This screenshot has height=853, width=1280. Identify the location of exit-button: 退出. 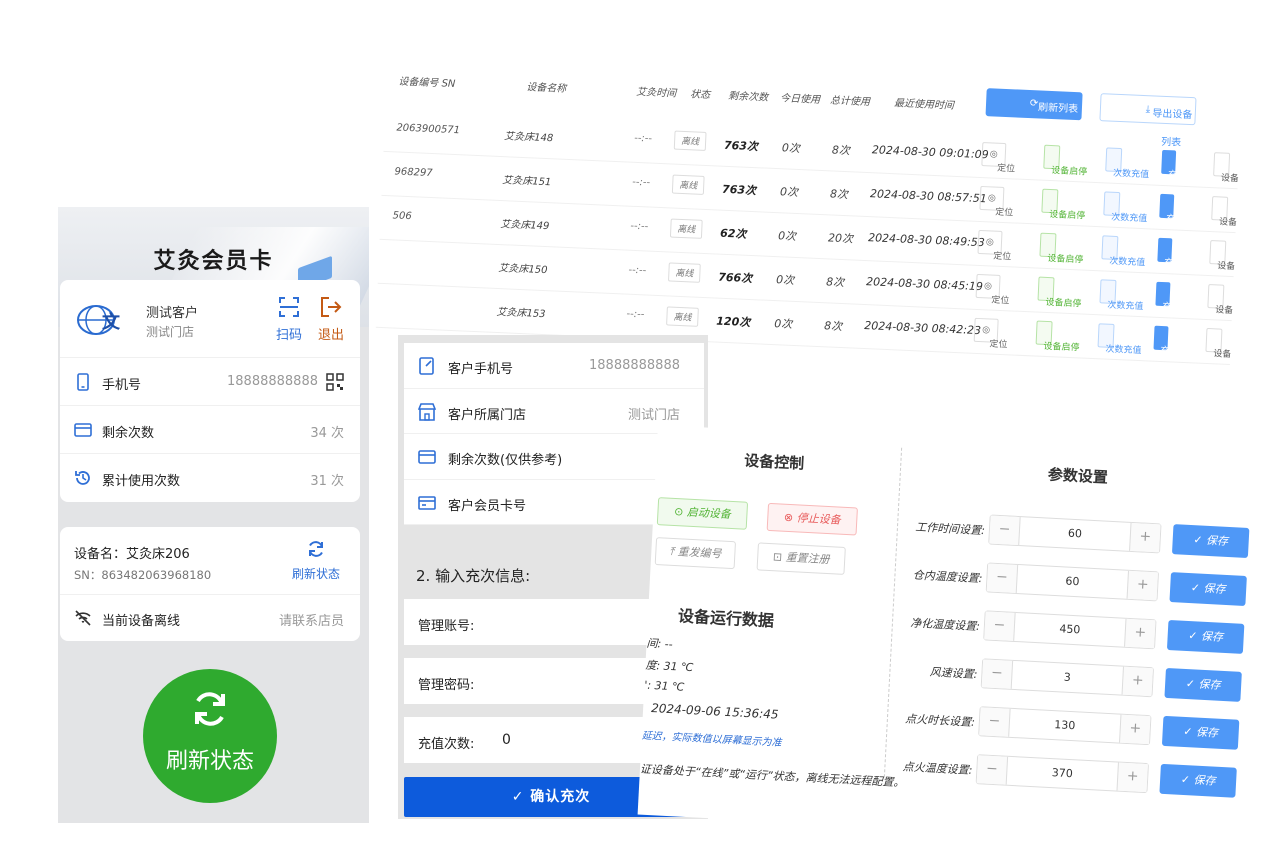
(331, 319).